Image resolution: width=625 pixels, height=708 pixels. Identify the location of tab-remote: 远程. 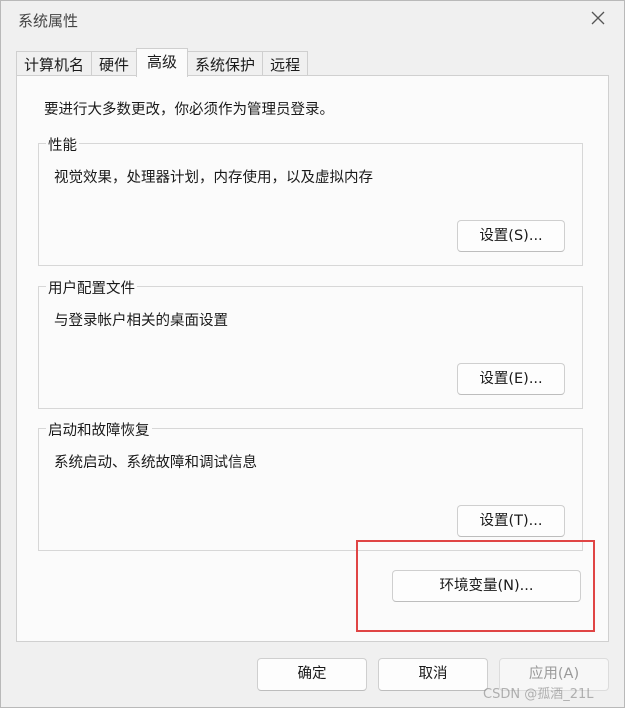
(285, 64).